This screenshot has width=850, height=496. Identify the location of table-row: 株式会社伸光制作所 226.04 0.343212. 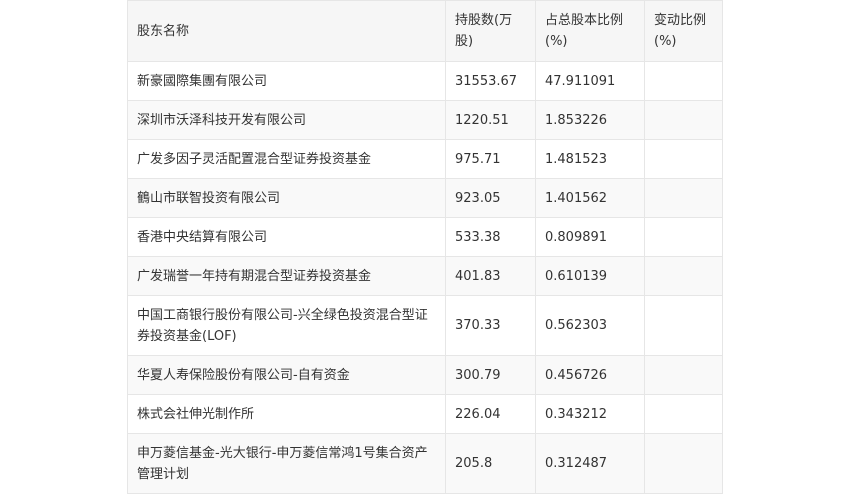
(425, 414).